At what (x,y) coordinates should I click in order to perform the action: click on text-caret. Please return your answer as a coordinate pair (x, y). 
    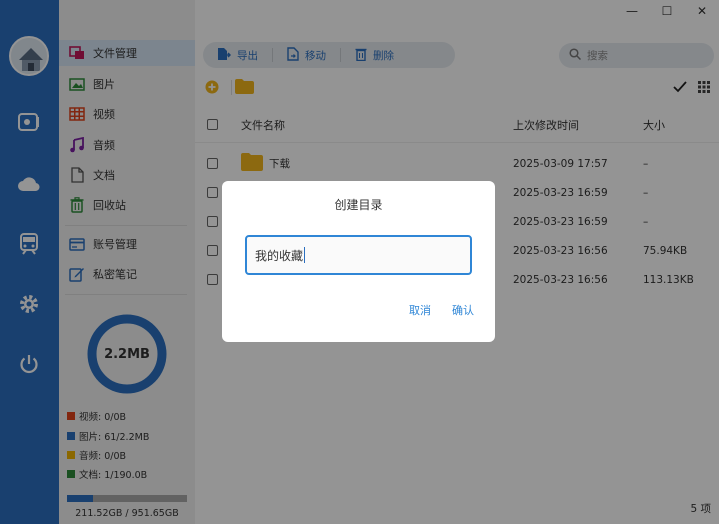
    Looking at the image, I should click on (305, 255).